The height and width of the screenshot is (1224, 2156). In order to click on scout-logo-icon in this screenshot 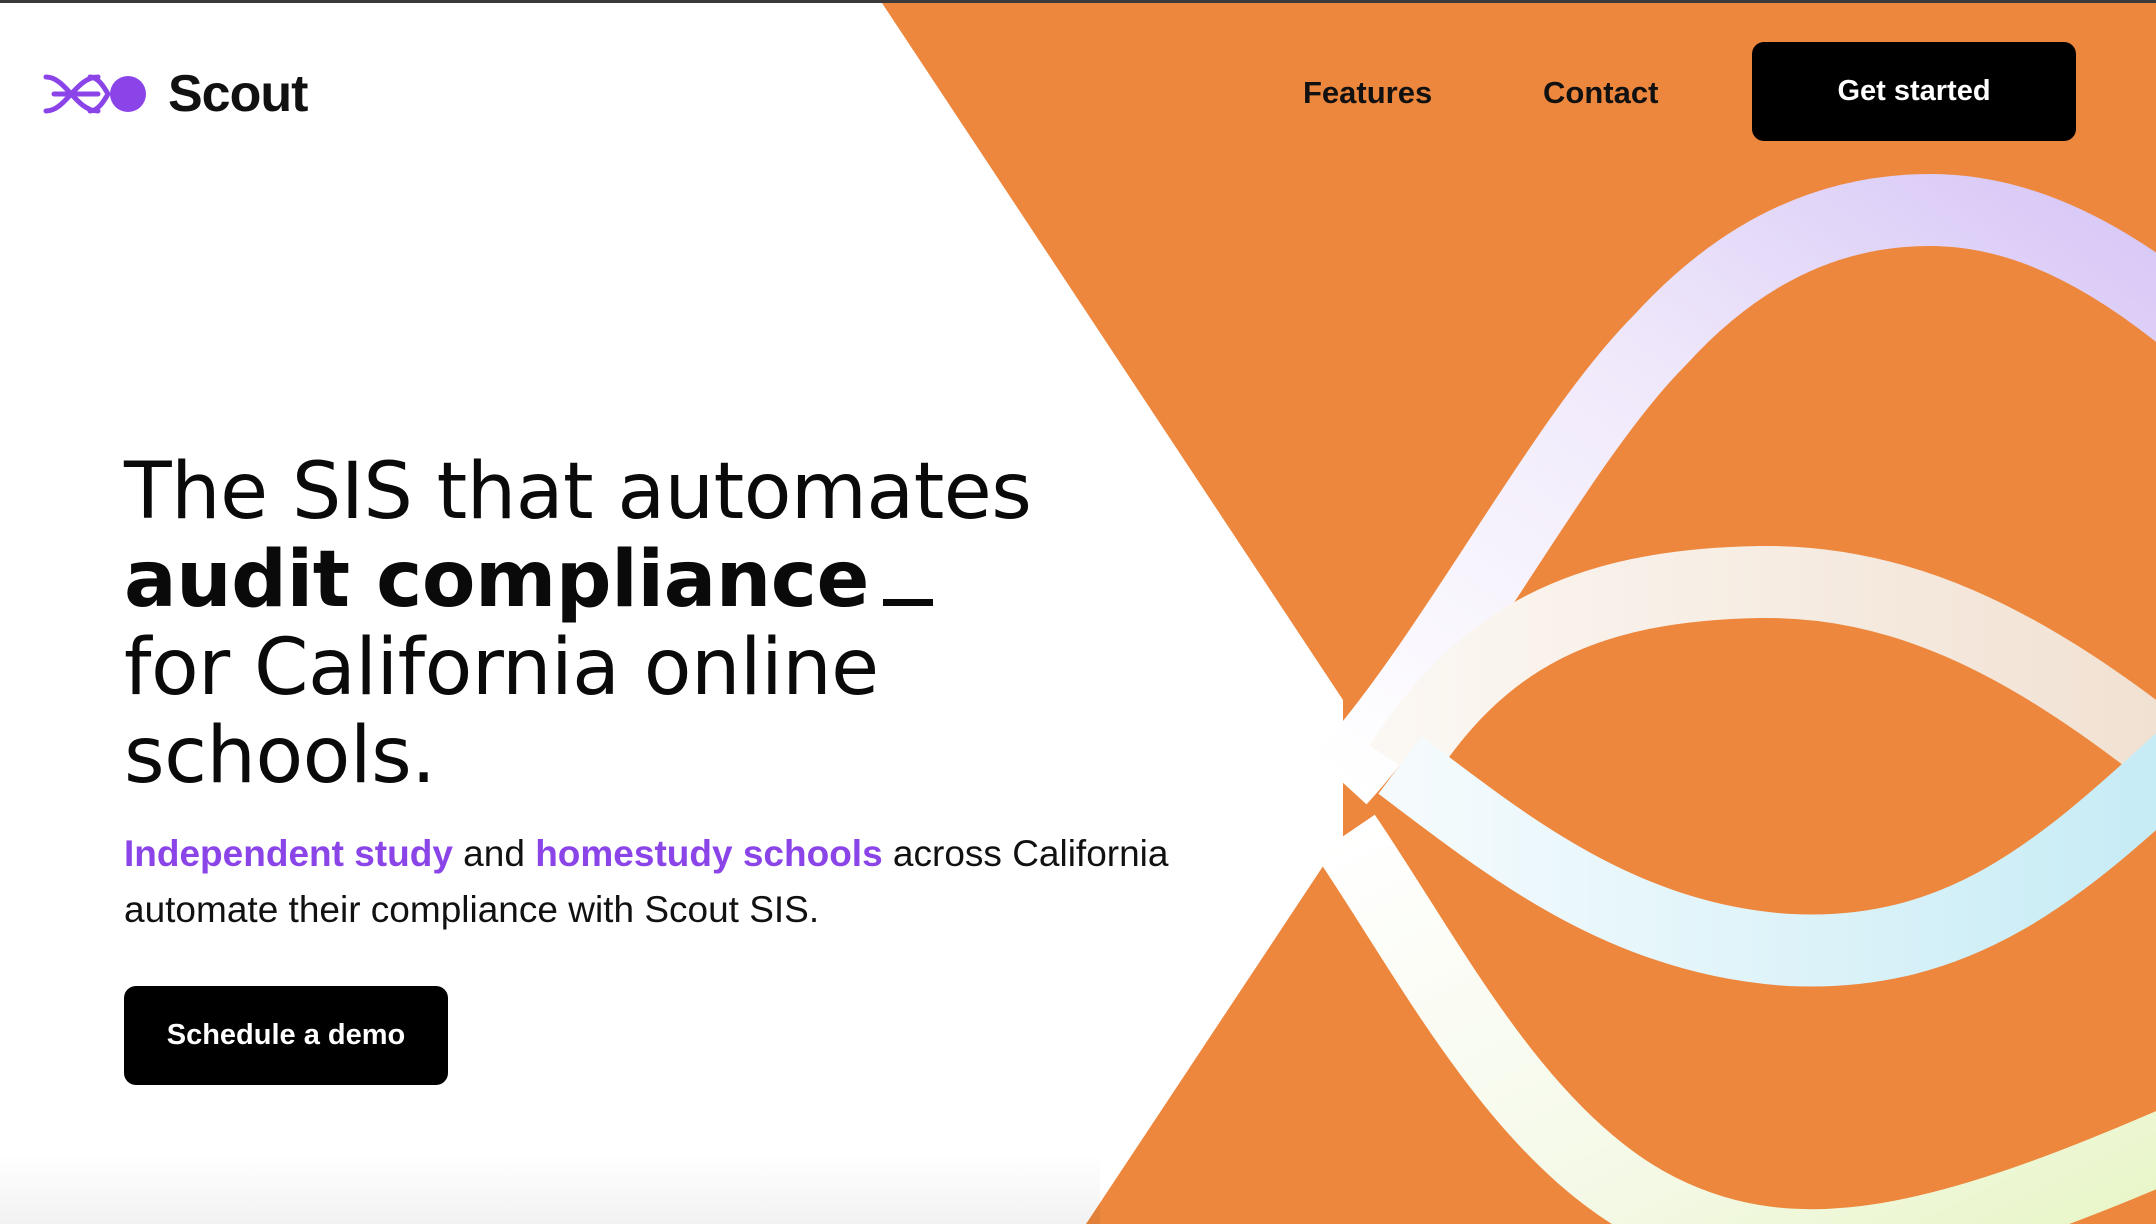, I will do `click(94, 94)`.